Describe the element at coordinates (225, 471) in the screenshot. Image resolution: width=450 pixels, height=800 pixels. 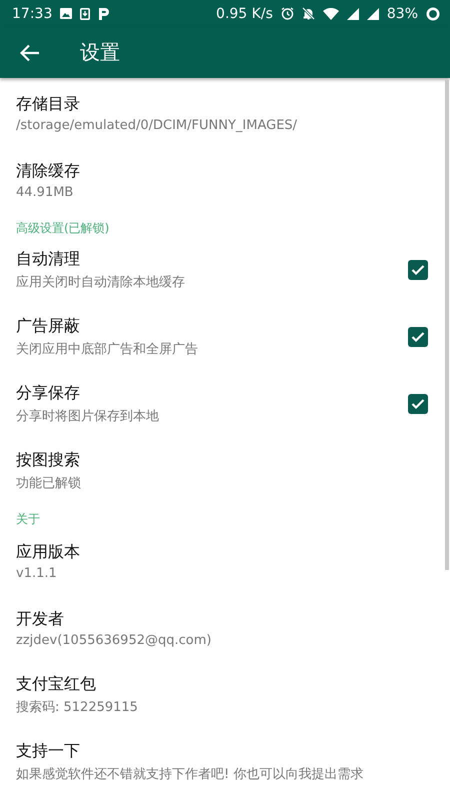
I see `settings-item: 按图搜索 功能已解锁` at that location.